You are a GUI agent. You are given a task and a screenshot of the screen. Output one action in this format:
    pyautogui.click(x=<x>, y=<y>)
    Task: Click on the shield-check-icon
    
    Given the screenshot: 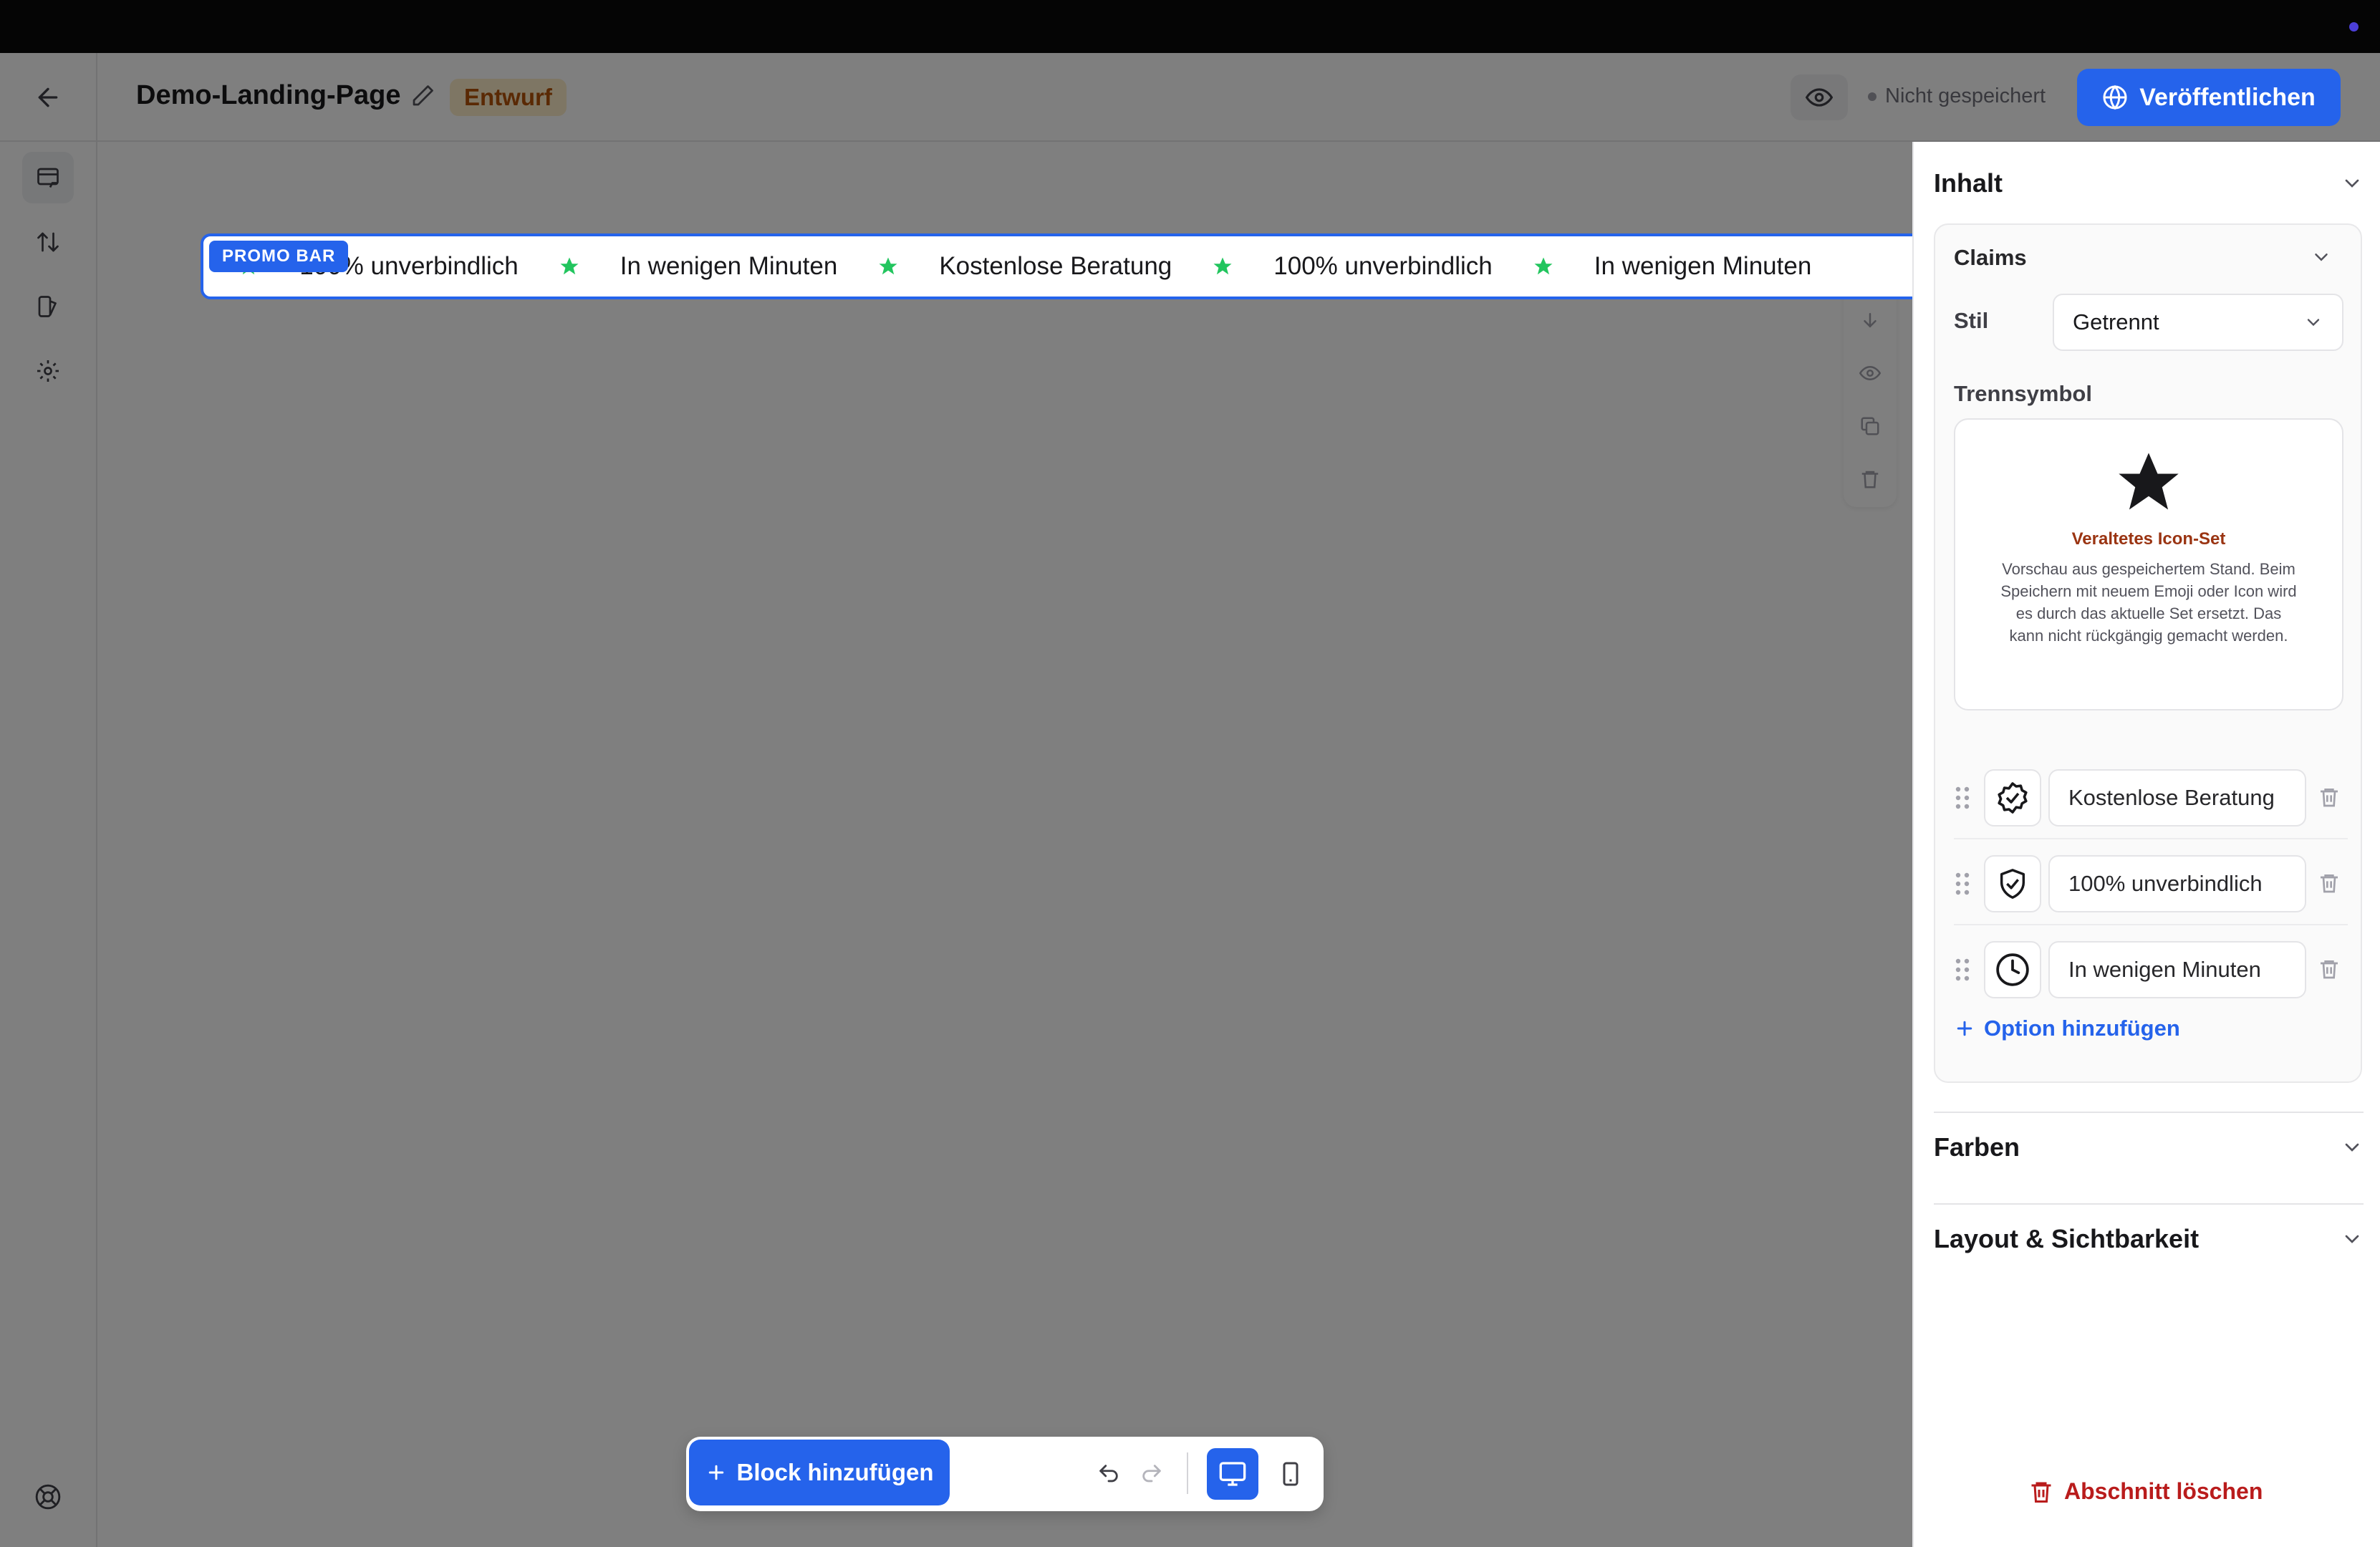 What is the action you would take?
    pyautogui.click(x=2012, y=884)
    